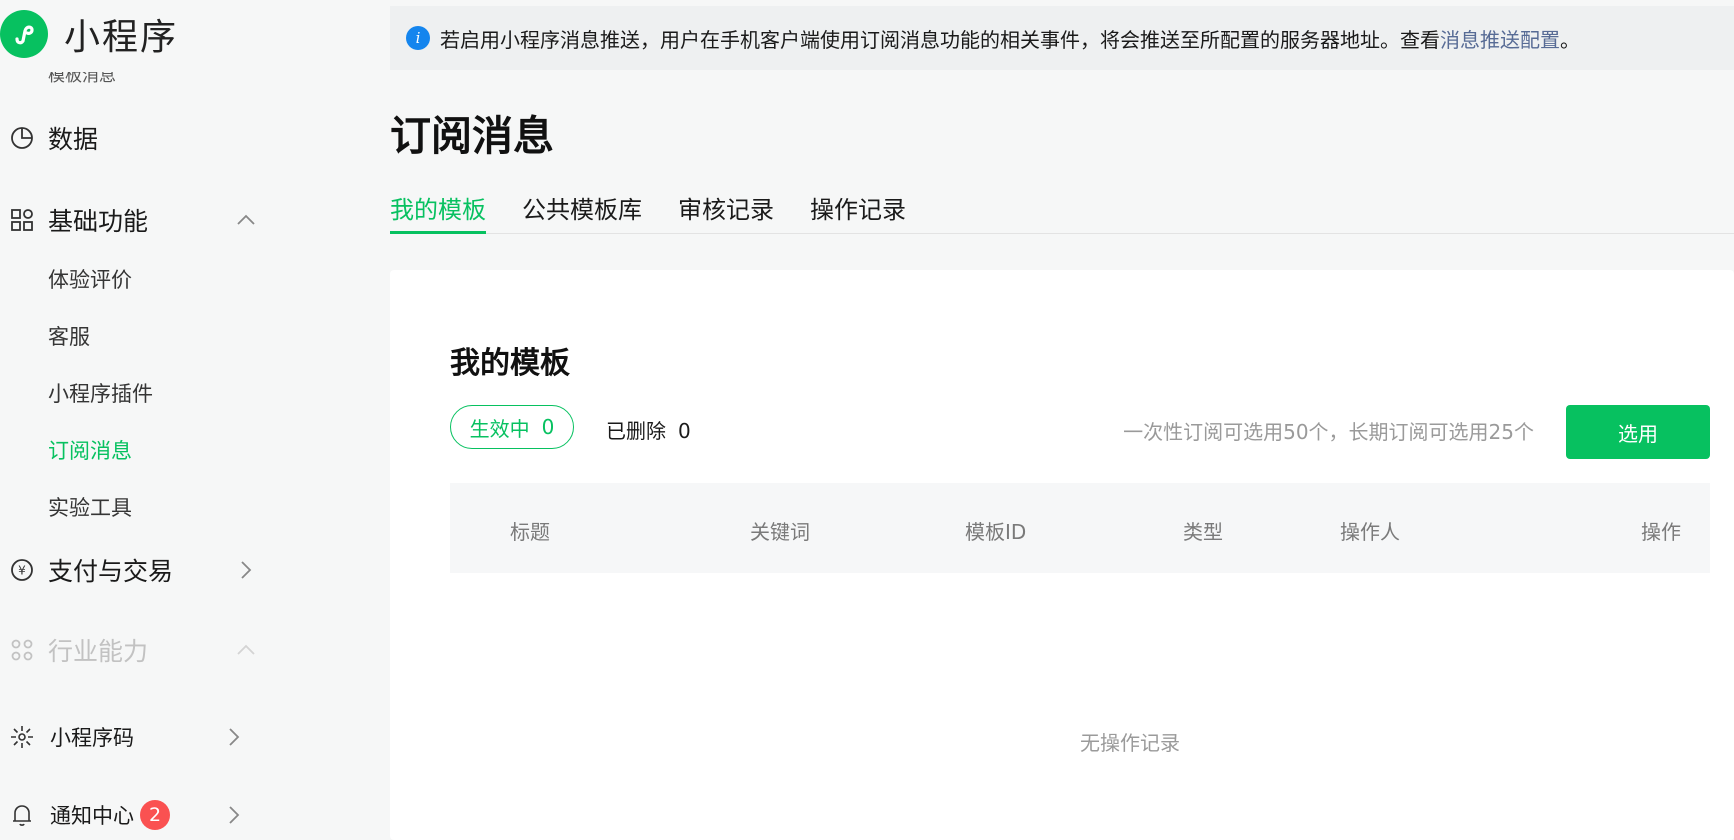 This screenshot has height=840, width=1734. What do you see at coordinates (90, 451) in the screenshot?
I see `sidebar-subitem-subscribe-message: 订阅消息` at bounding box center [90, 451].